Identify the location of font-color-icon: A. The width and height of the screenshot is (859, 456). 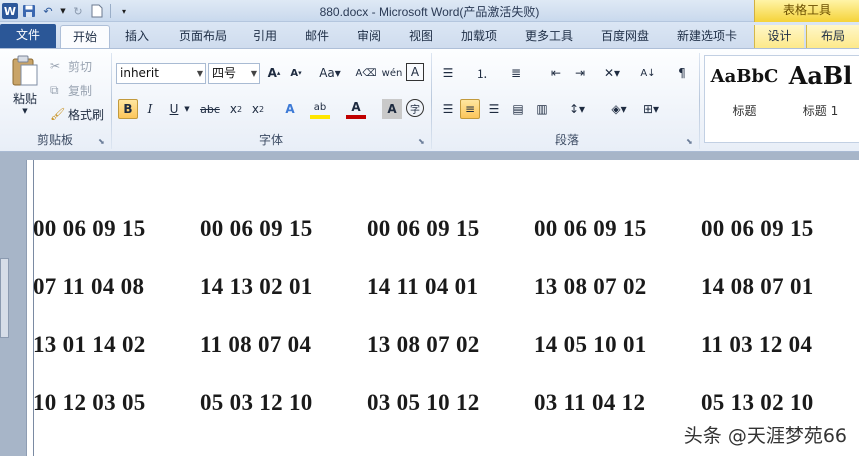
(356, 109).